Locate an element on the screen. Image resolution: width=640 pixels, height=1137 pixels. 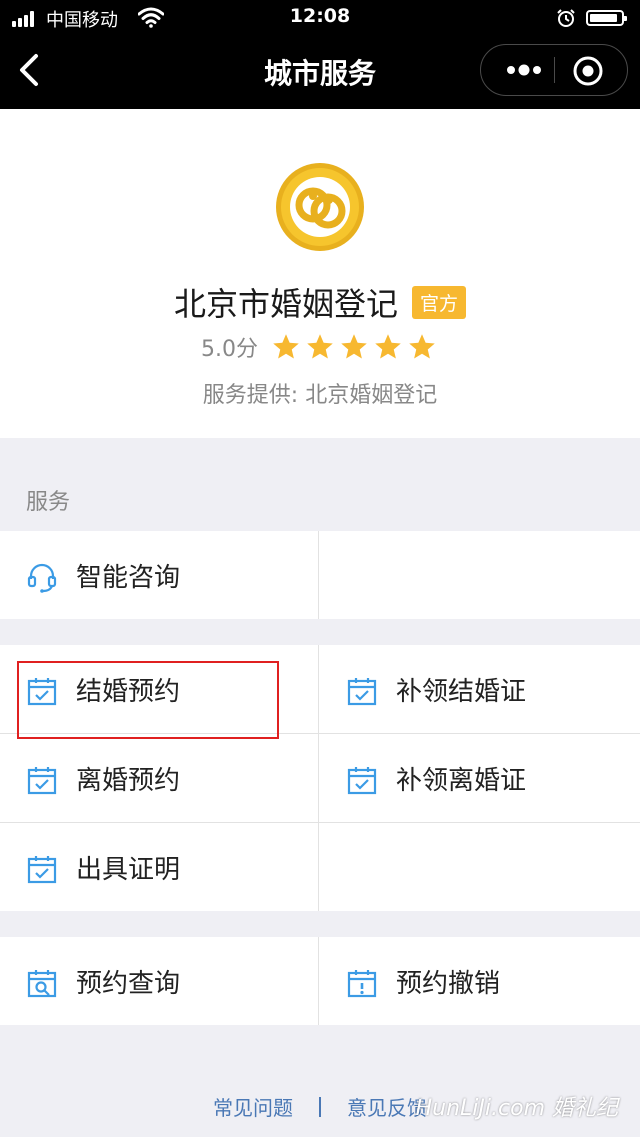
rating-stars is located at coordinates (354, 347).